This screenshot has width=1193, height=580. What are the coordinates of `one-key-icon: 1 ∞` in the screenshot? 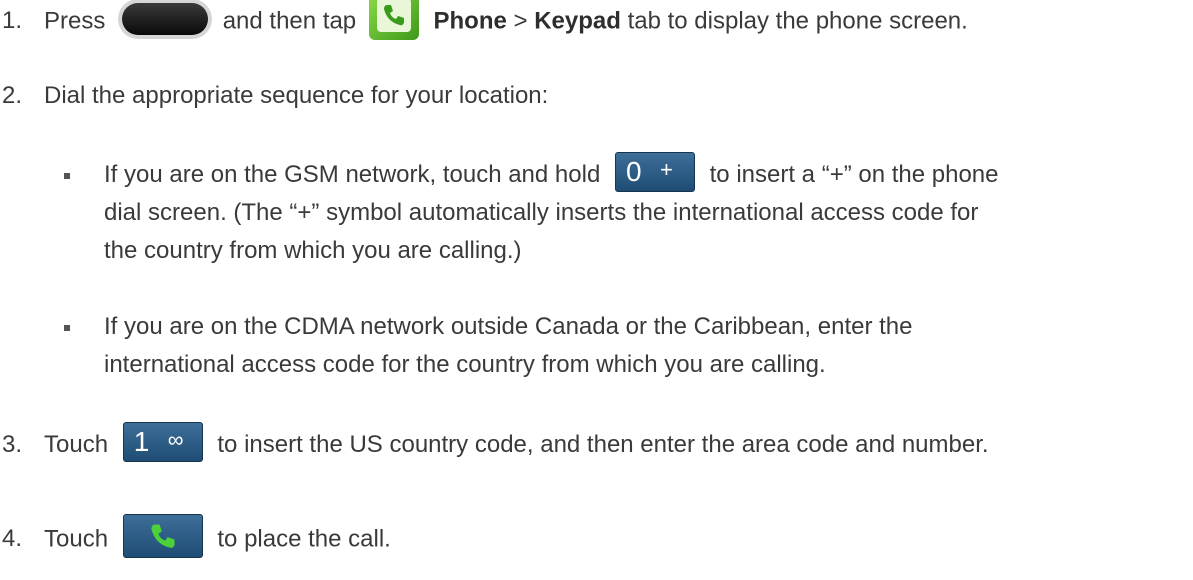 It's located at (162, 441).